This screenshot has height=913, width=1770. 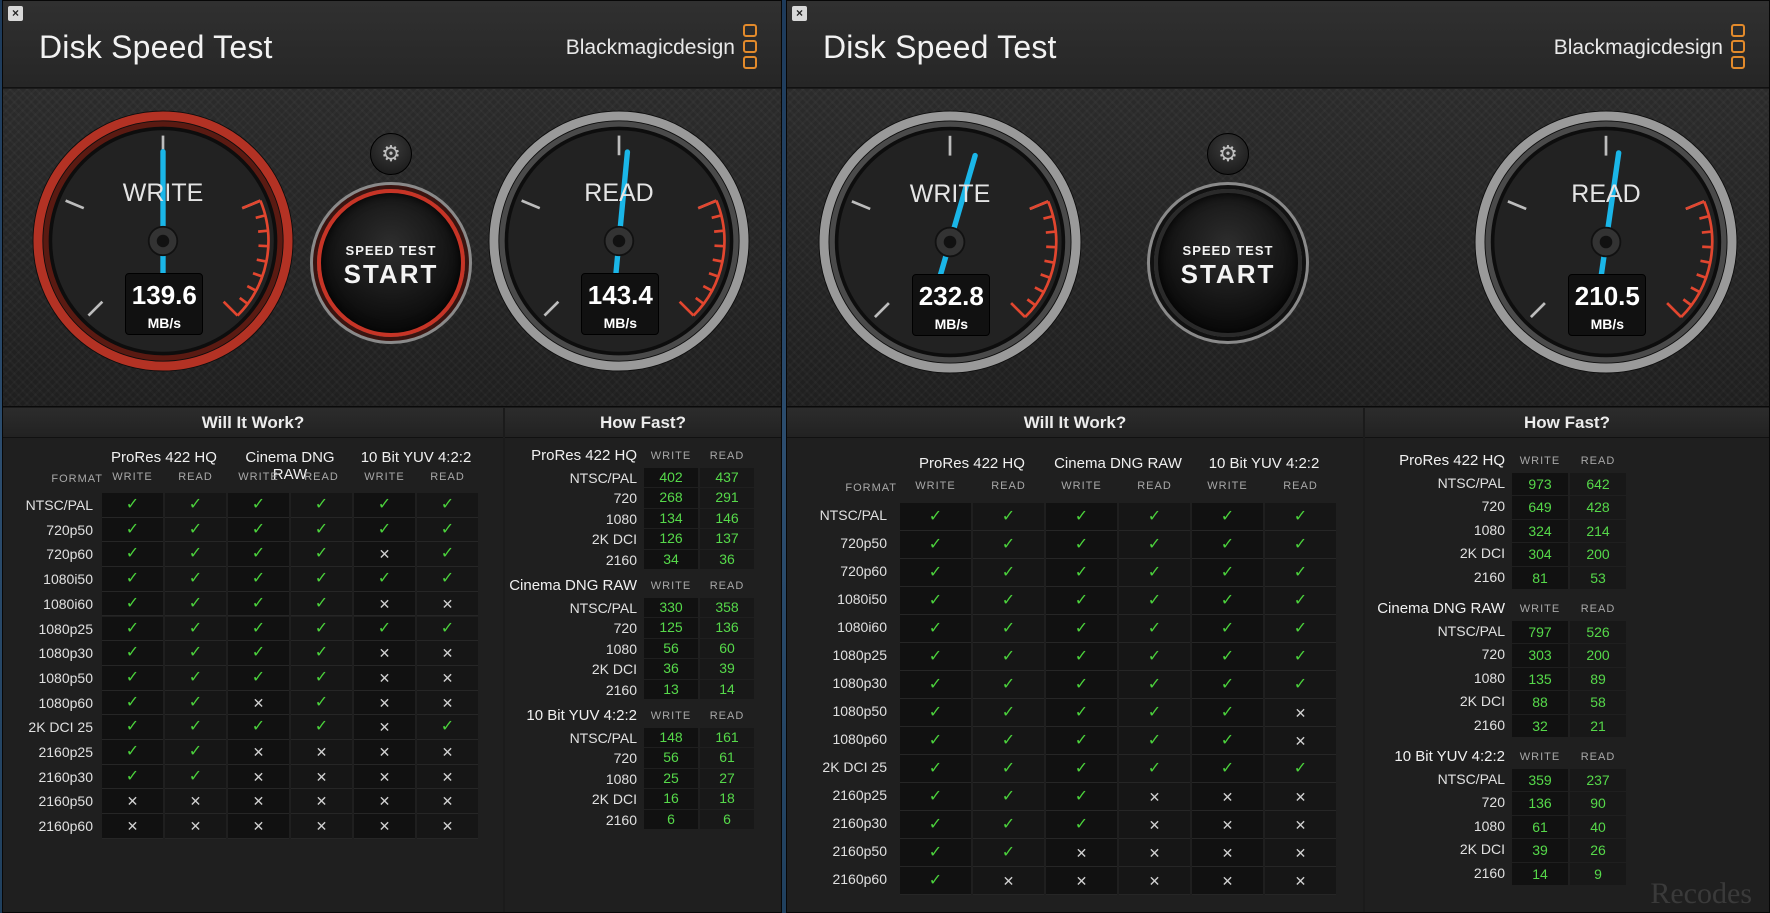 I want to click on write-speed-value: 135, so click(x=1540, y=679).